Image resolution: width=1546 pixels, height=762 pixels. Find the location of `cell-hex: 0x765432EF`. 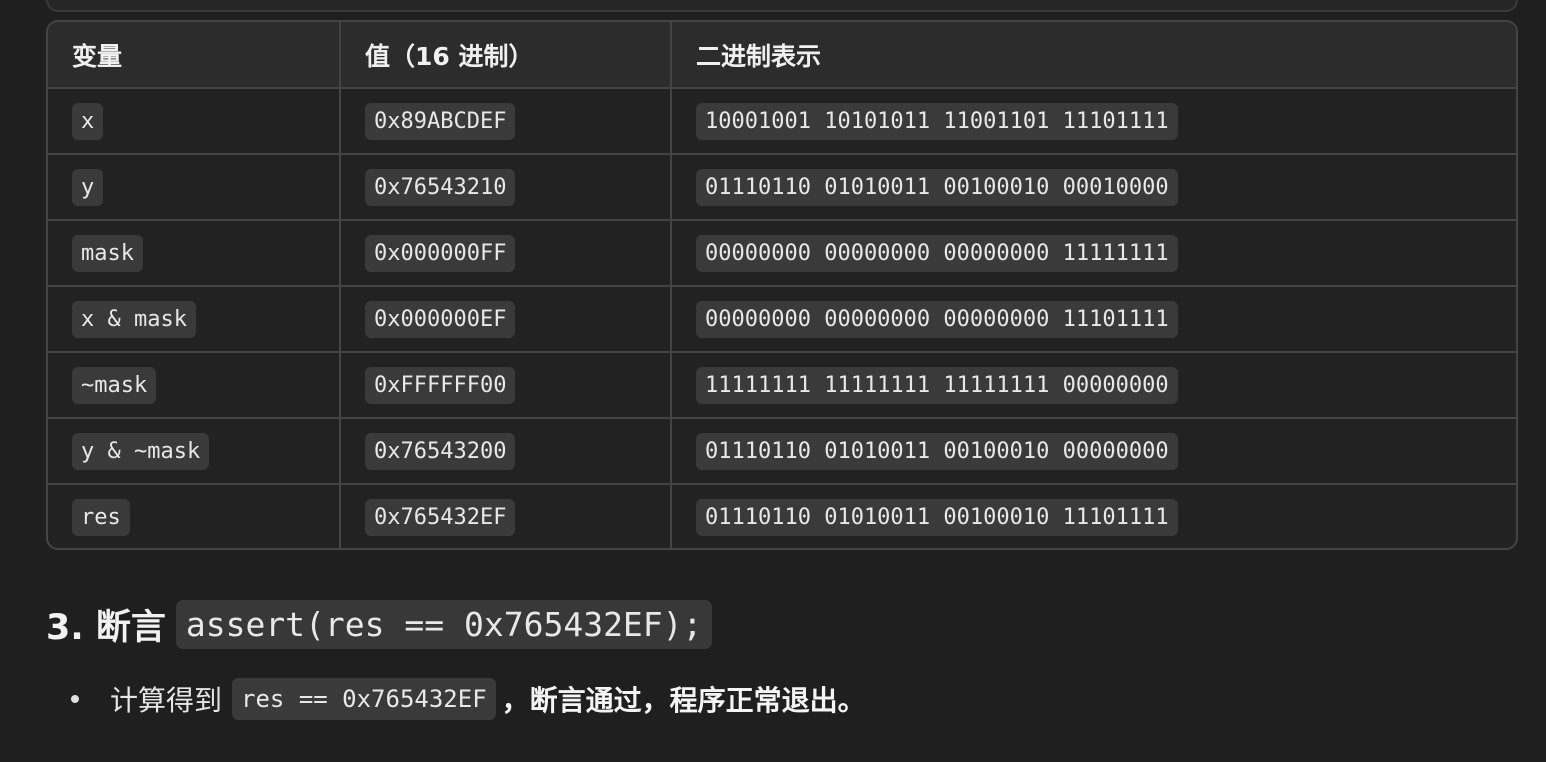

cell-hex: 0x765432EF is located at coordinates (506, 516).